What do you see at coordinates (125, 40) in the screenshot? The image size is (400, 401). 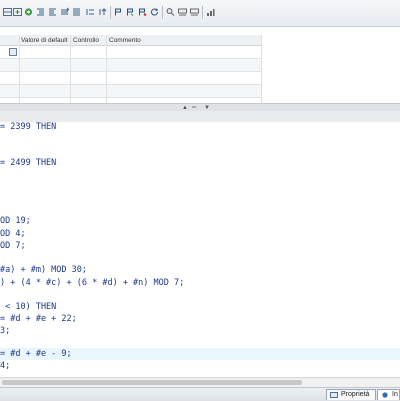 I see `column-comment: Commento` at bounding box center [125, 40].